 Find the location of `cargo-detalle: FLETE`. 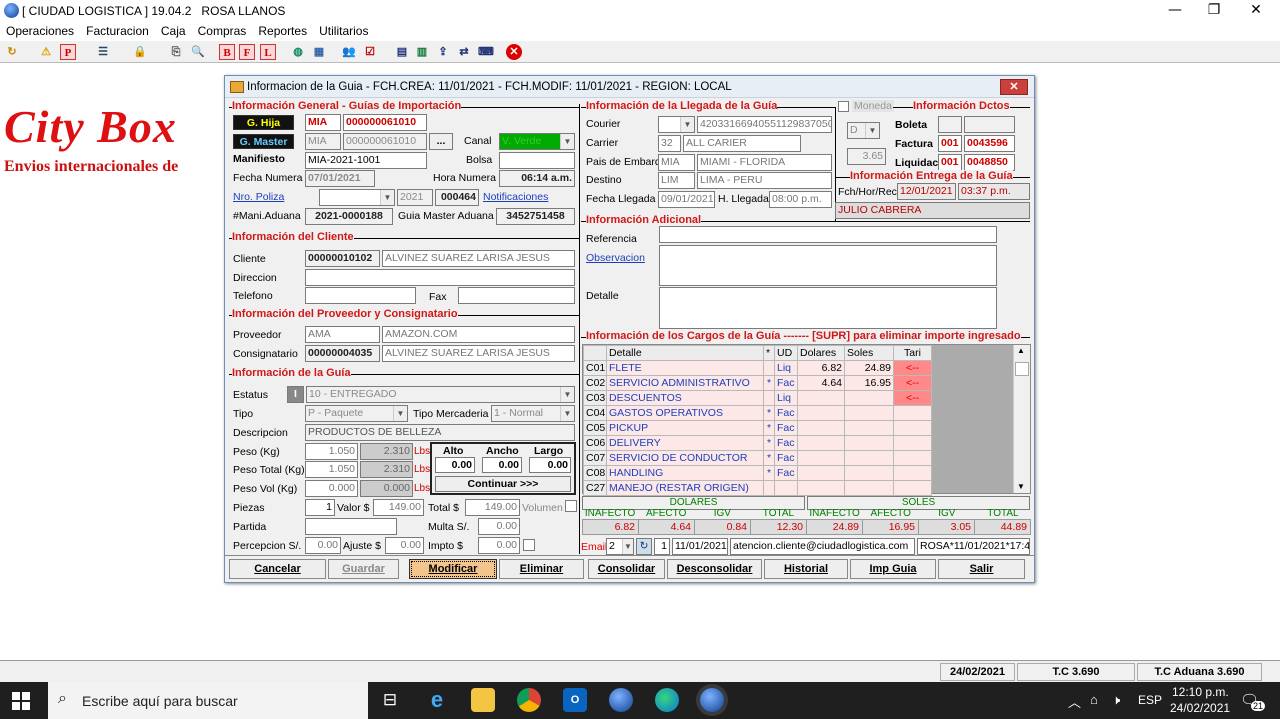

cargo-detalle: FLETE is located at coordinates (685, 368).